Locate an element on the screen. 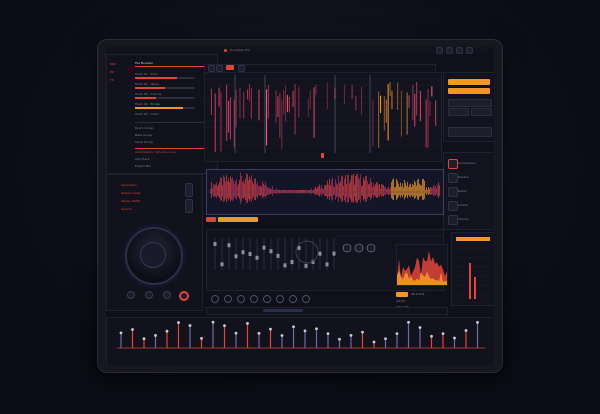 The height and width of the screenshot is (414, 600). export-mix-link: Export Mix is located at coordinates (143, 166).